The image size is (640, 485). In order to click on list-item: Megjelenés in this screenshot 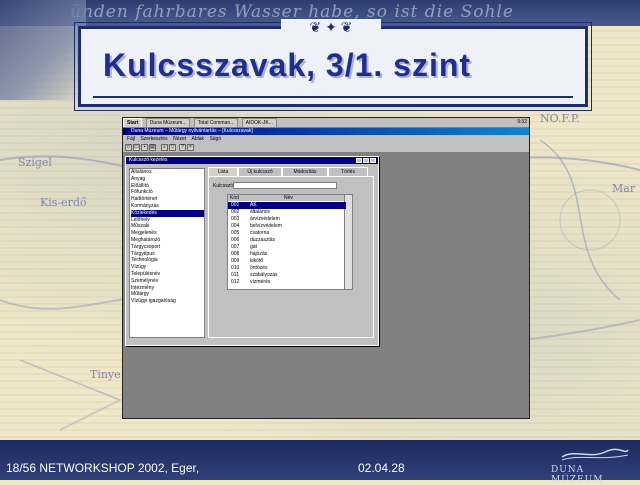, I will do `click(167, 233)`.